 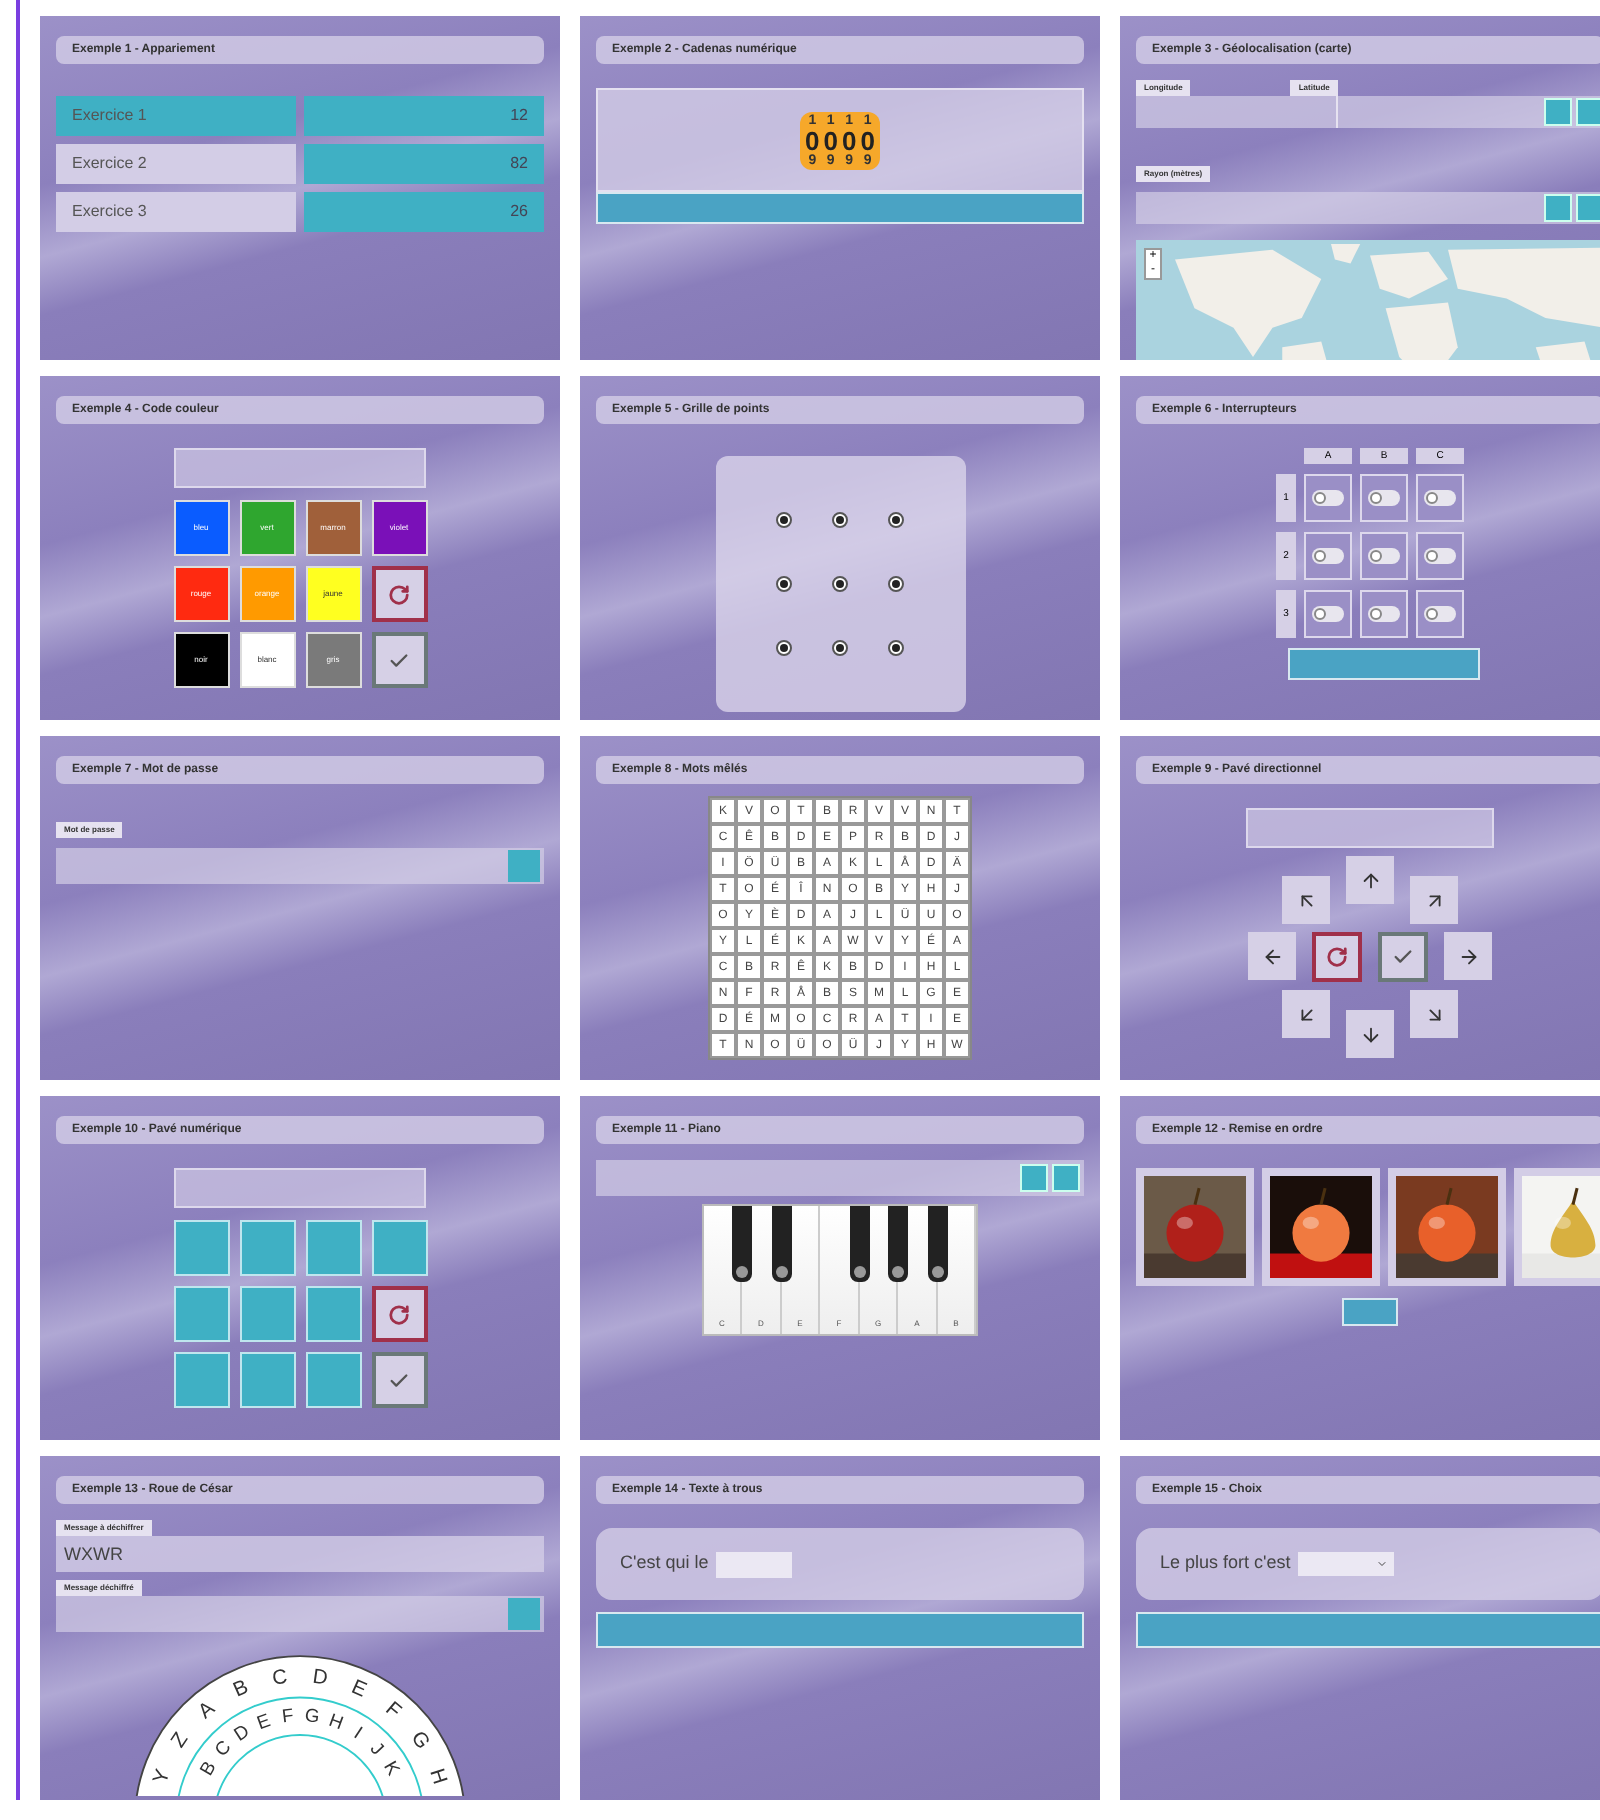 What do you see at coordinates (287, 1716) in the screenshot?
I see `wheel-letter: F` at bounding box center [287, 1716].